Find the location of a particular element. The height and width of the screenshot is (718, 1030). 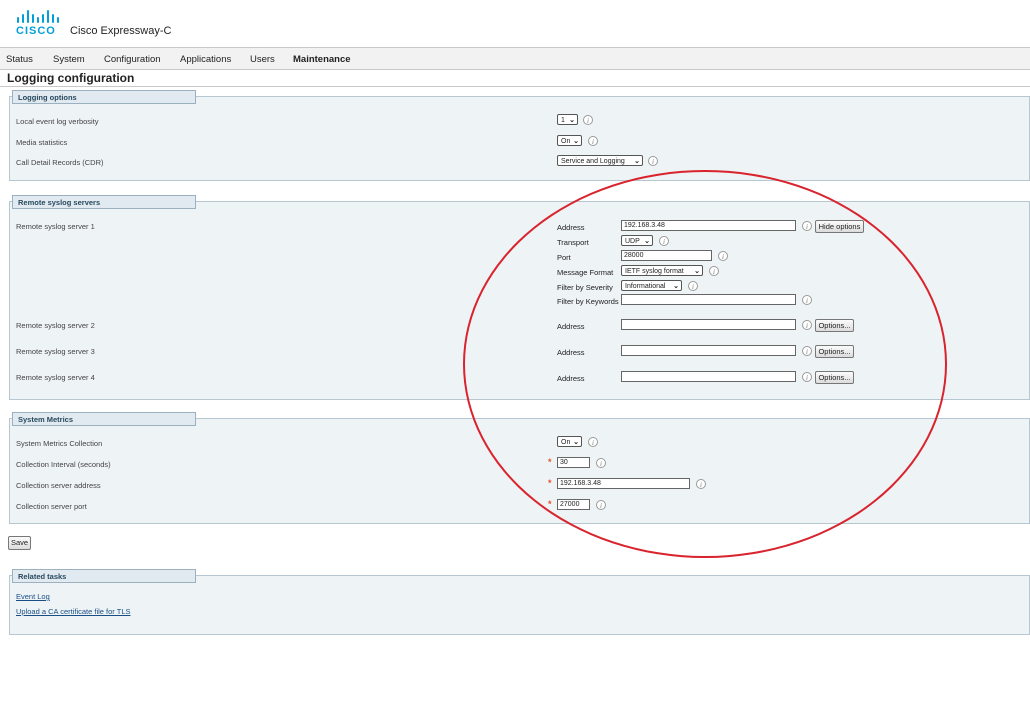

server3-address-input is located at coordinates (708, 350).